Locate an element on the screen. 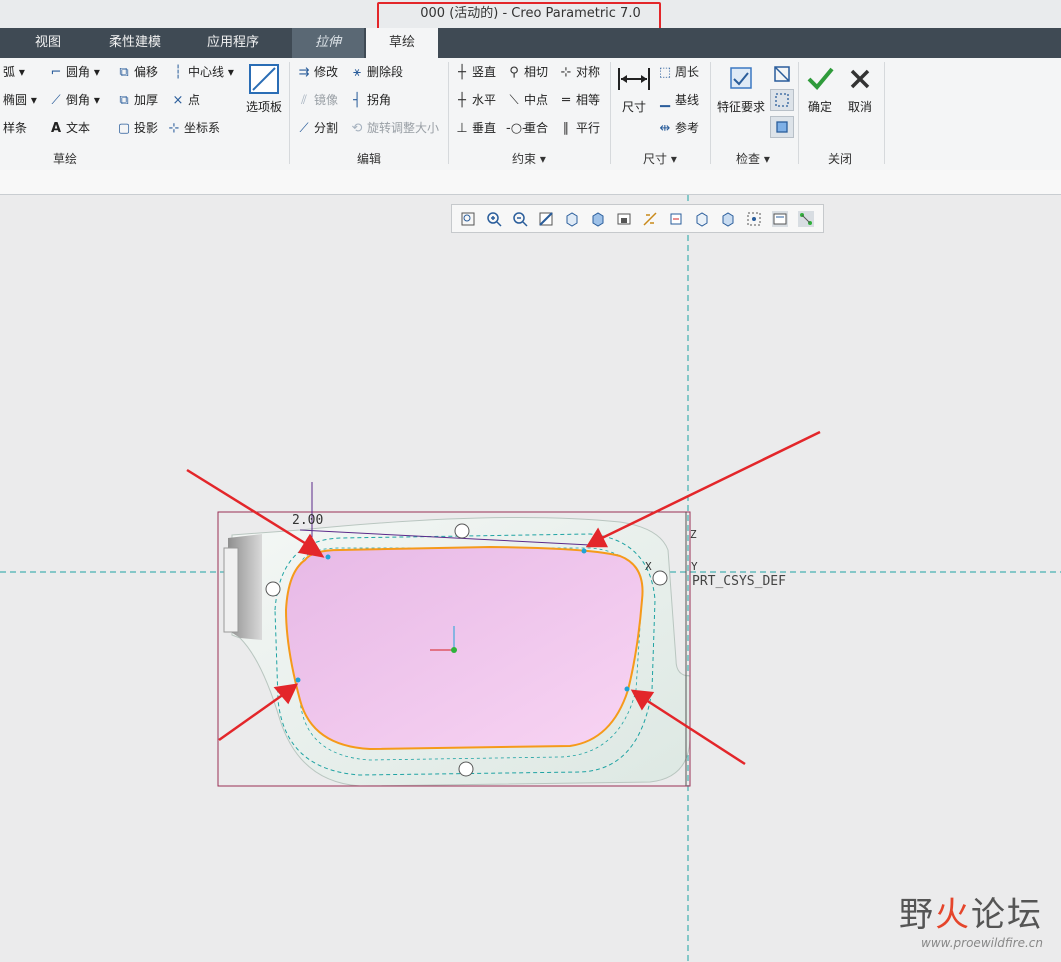 This screenshot has width=1061, height=962. delete-segment-button: ⚹ 删除段 is located at coordinates (376, 72).